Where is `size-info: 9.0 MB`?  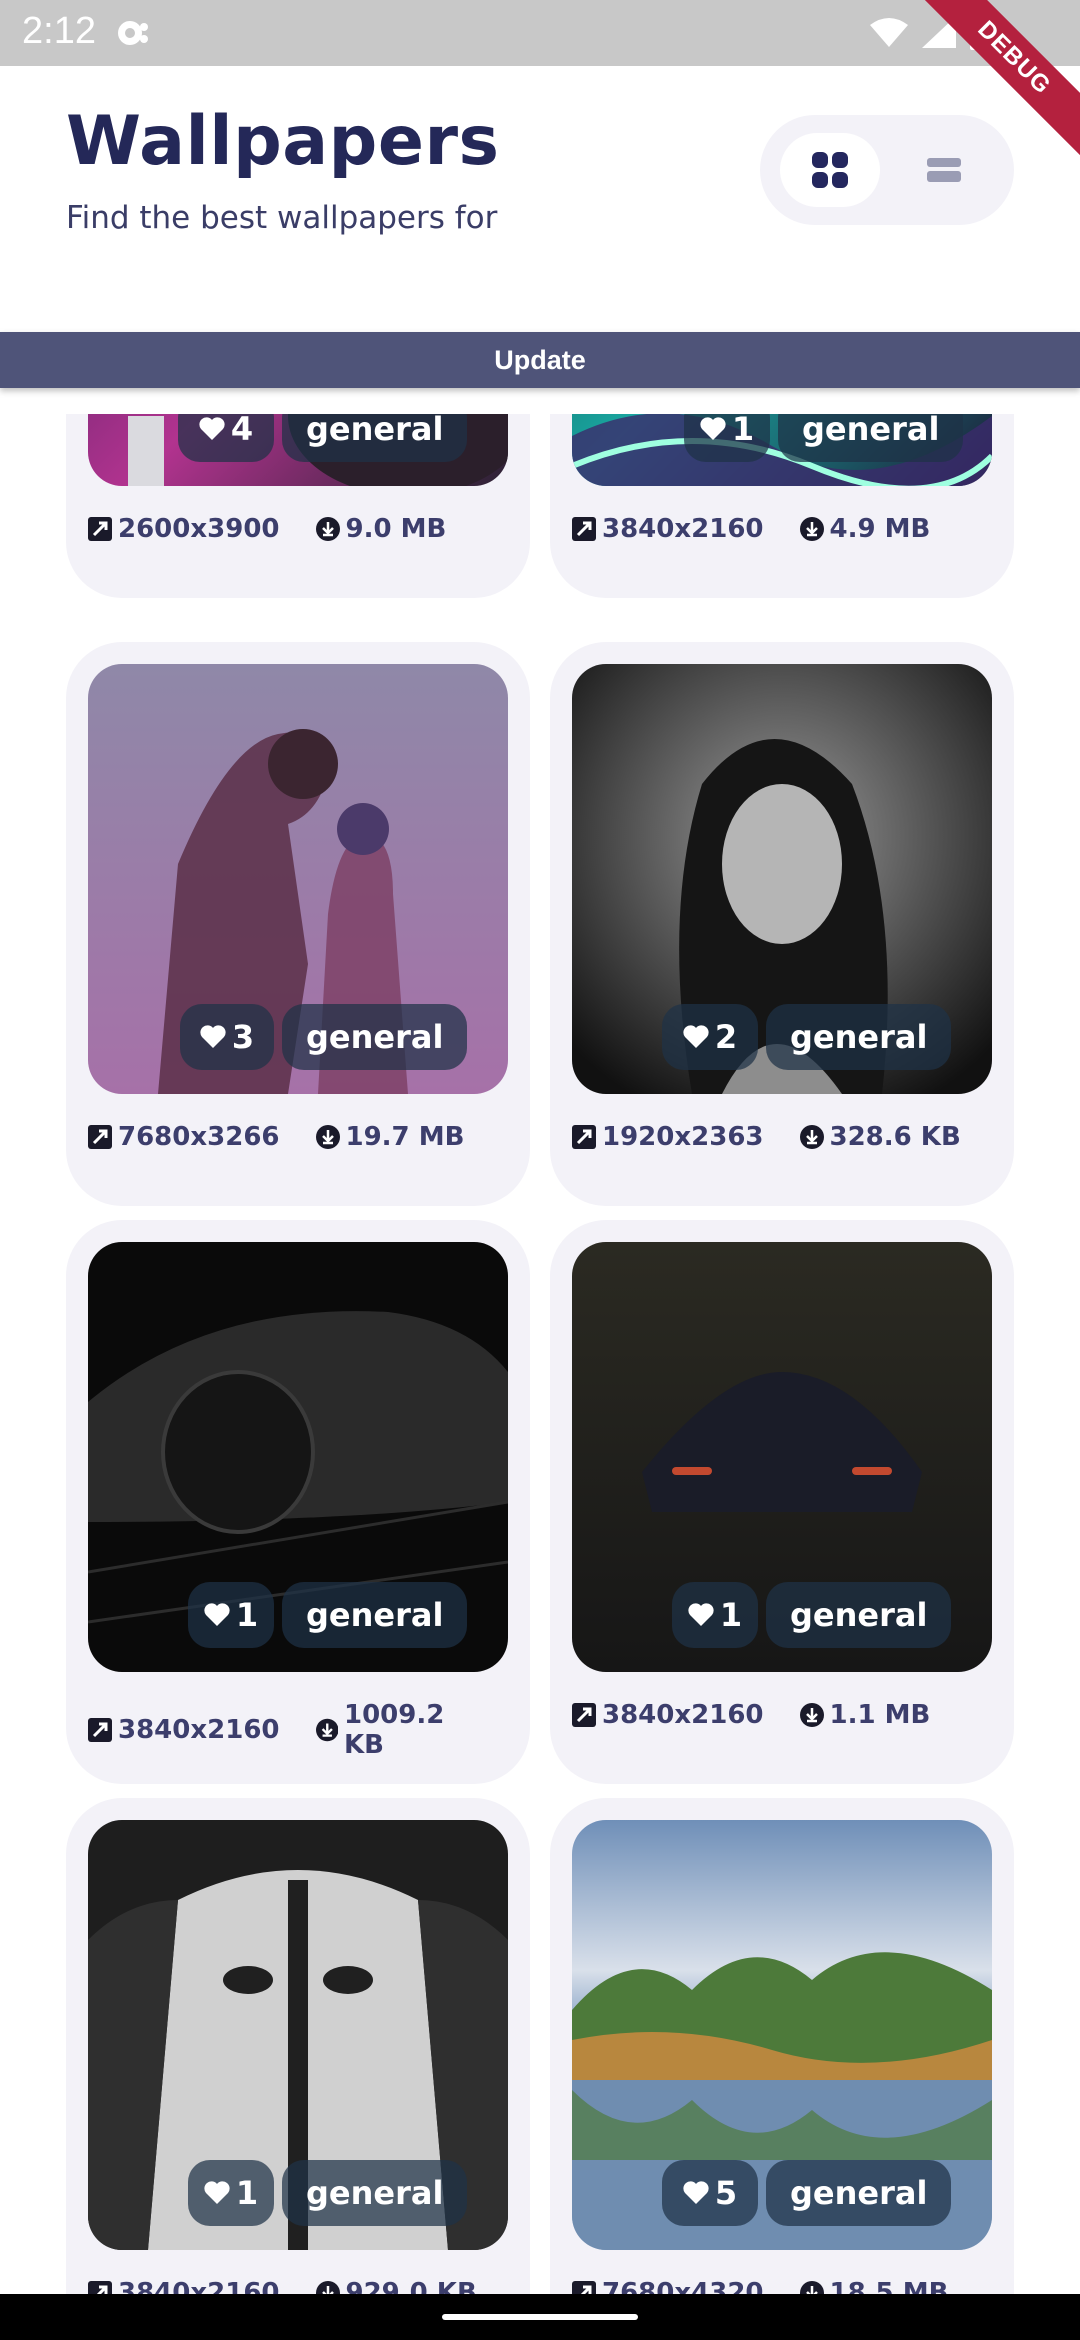 size-info: 9.0 MB is located at coordinates (381, 529).